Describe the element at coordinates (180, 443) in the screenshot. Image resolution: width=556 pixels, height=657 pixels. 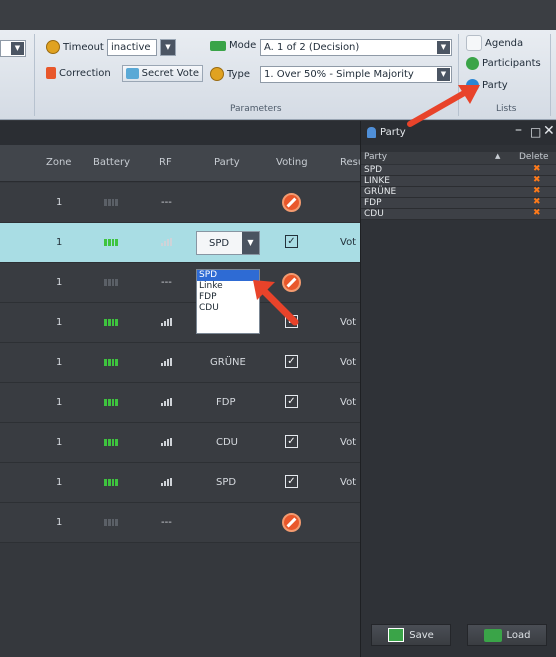
I see `table-row: 1 CDU ✓ Vot` at that location.